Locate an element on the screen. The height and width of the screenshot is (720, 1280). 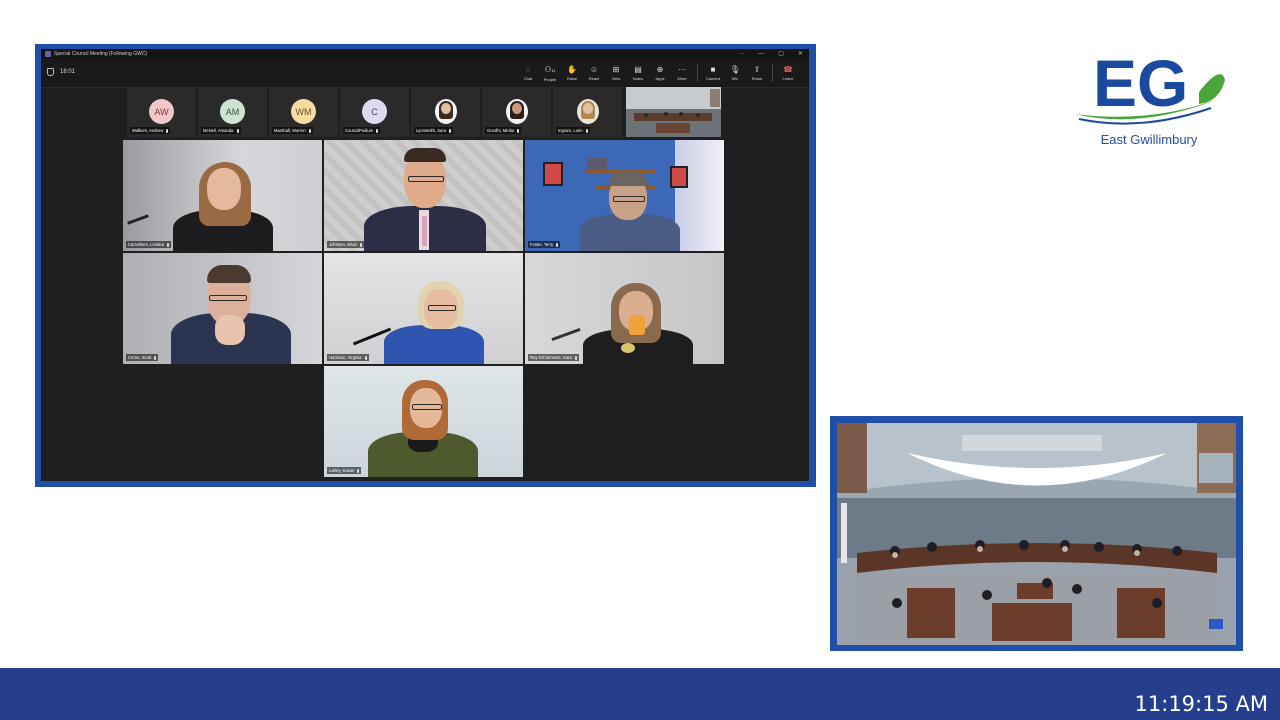
avatar-initials: WM is located at coordinates (303, 111).